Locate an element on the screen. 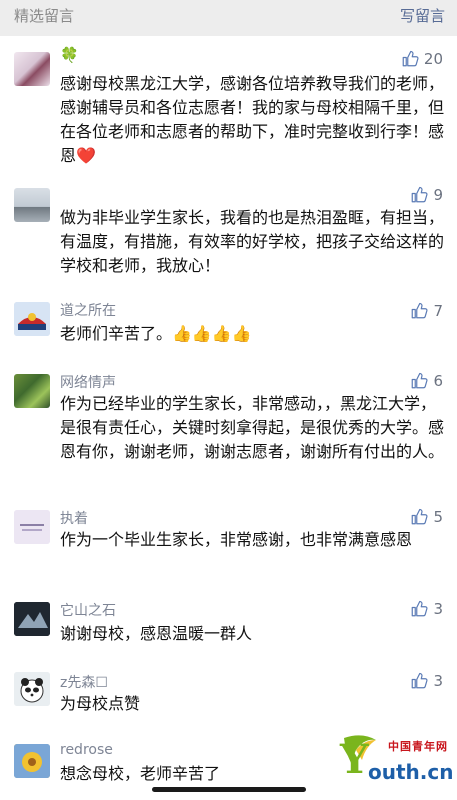  nickname: z先森☐ is located at coordinates (84, 682).